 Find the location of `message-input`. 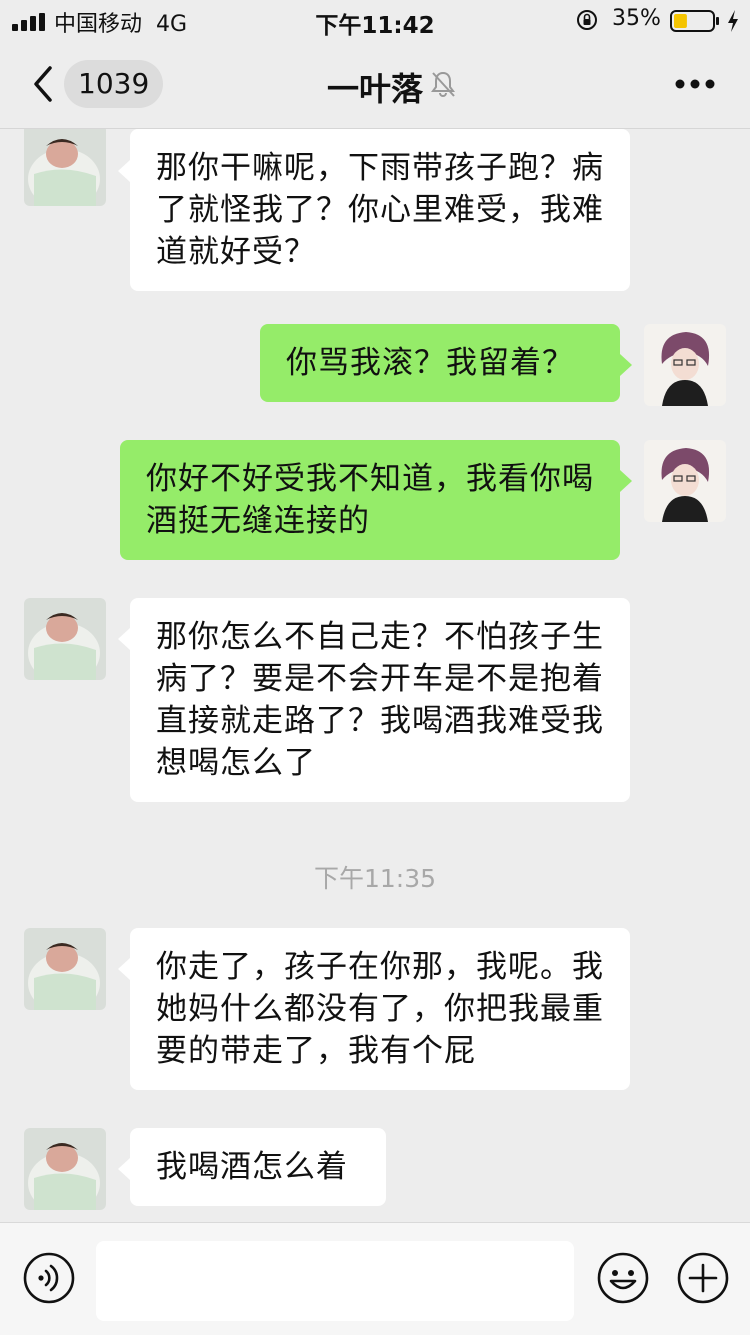

message-input is located at coordinates (335, 1281).